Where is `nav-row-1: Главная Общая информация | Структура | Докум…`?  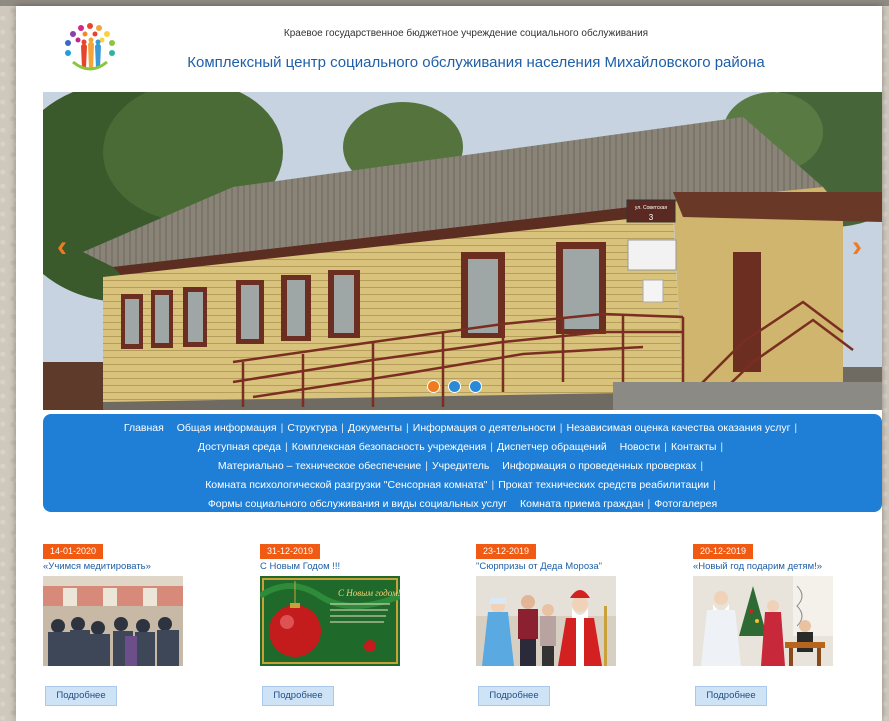 nav-row-1: Главная Общая информация | Структура | Докум… is located at coordinates (460, 428).